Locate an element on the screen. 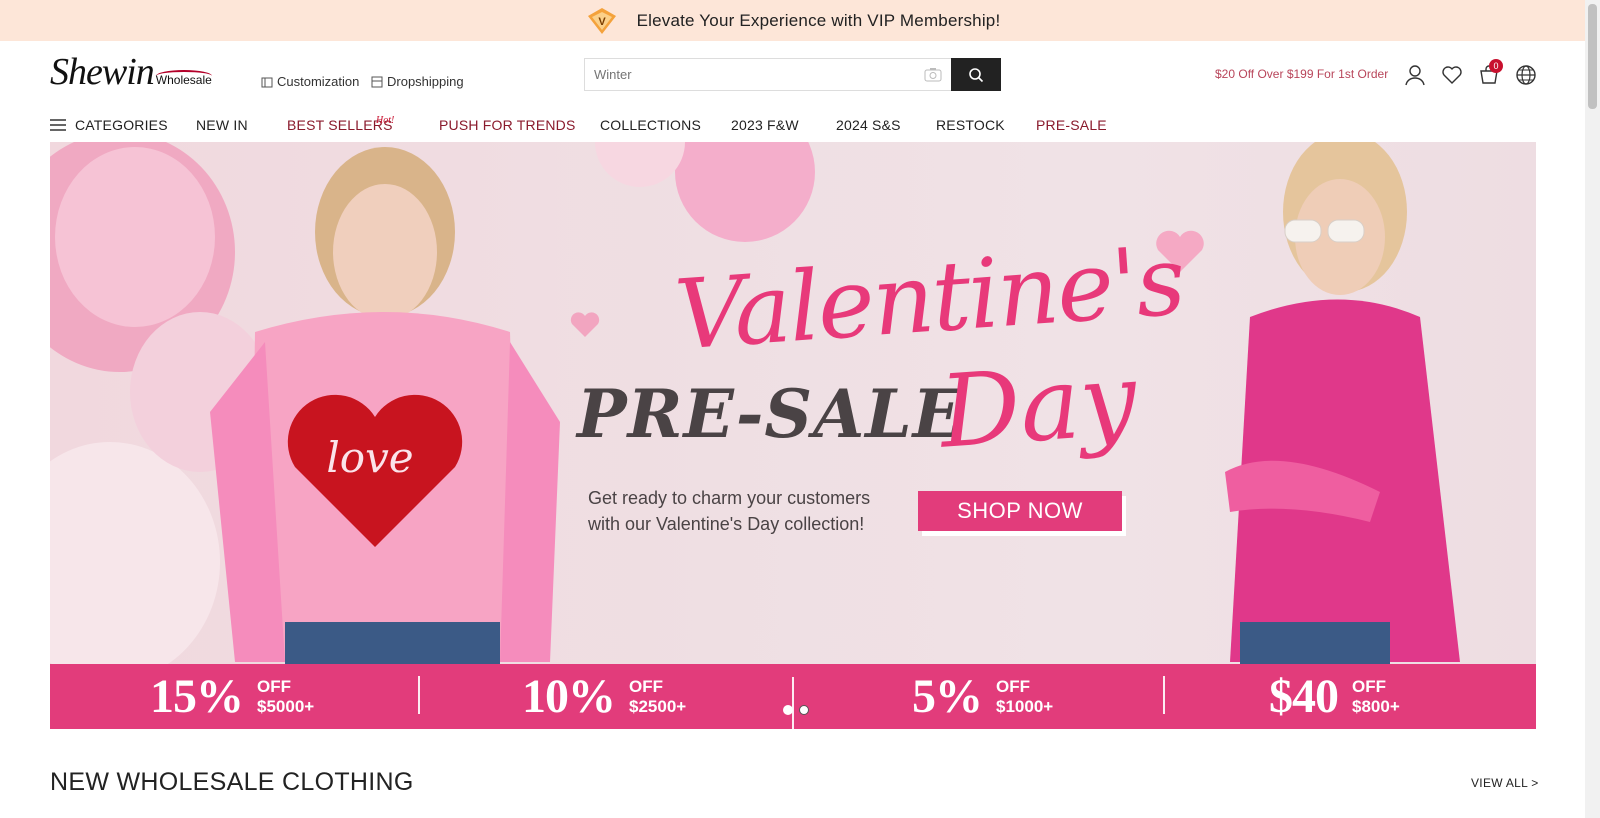 The width and height of the screenshot is (1600, 818). site-logo: Shewin Wholesale is located at coordinates (131, 72).